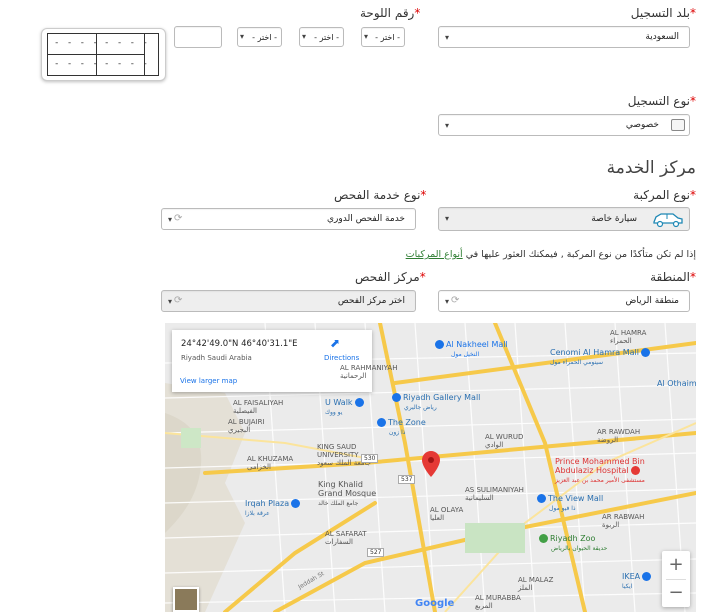 Image resolution: width=716 pixels, height=612 pixels. Describe the element at coordinates (662, 37) in the screenshot. I see `country-value: السعودية` at that location.